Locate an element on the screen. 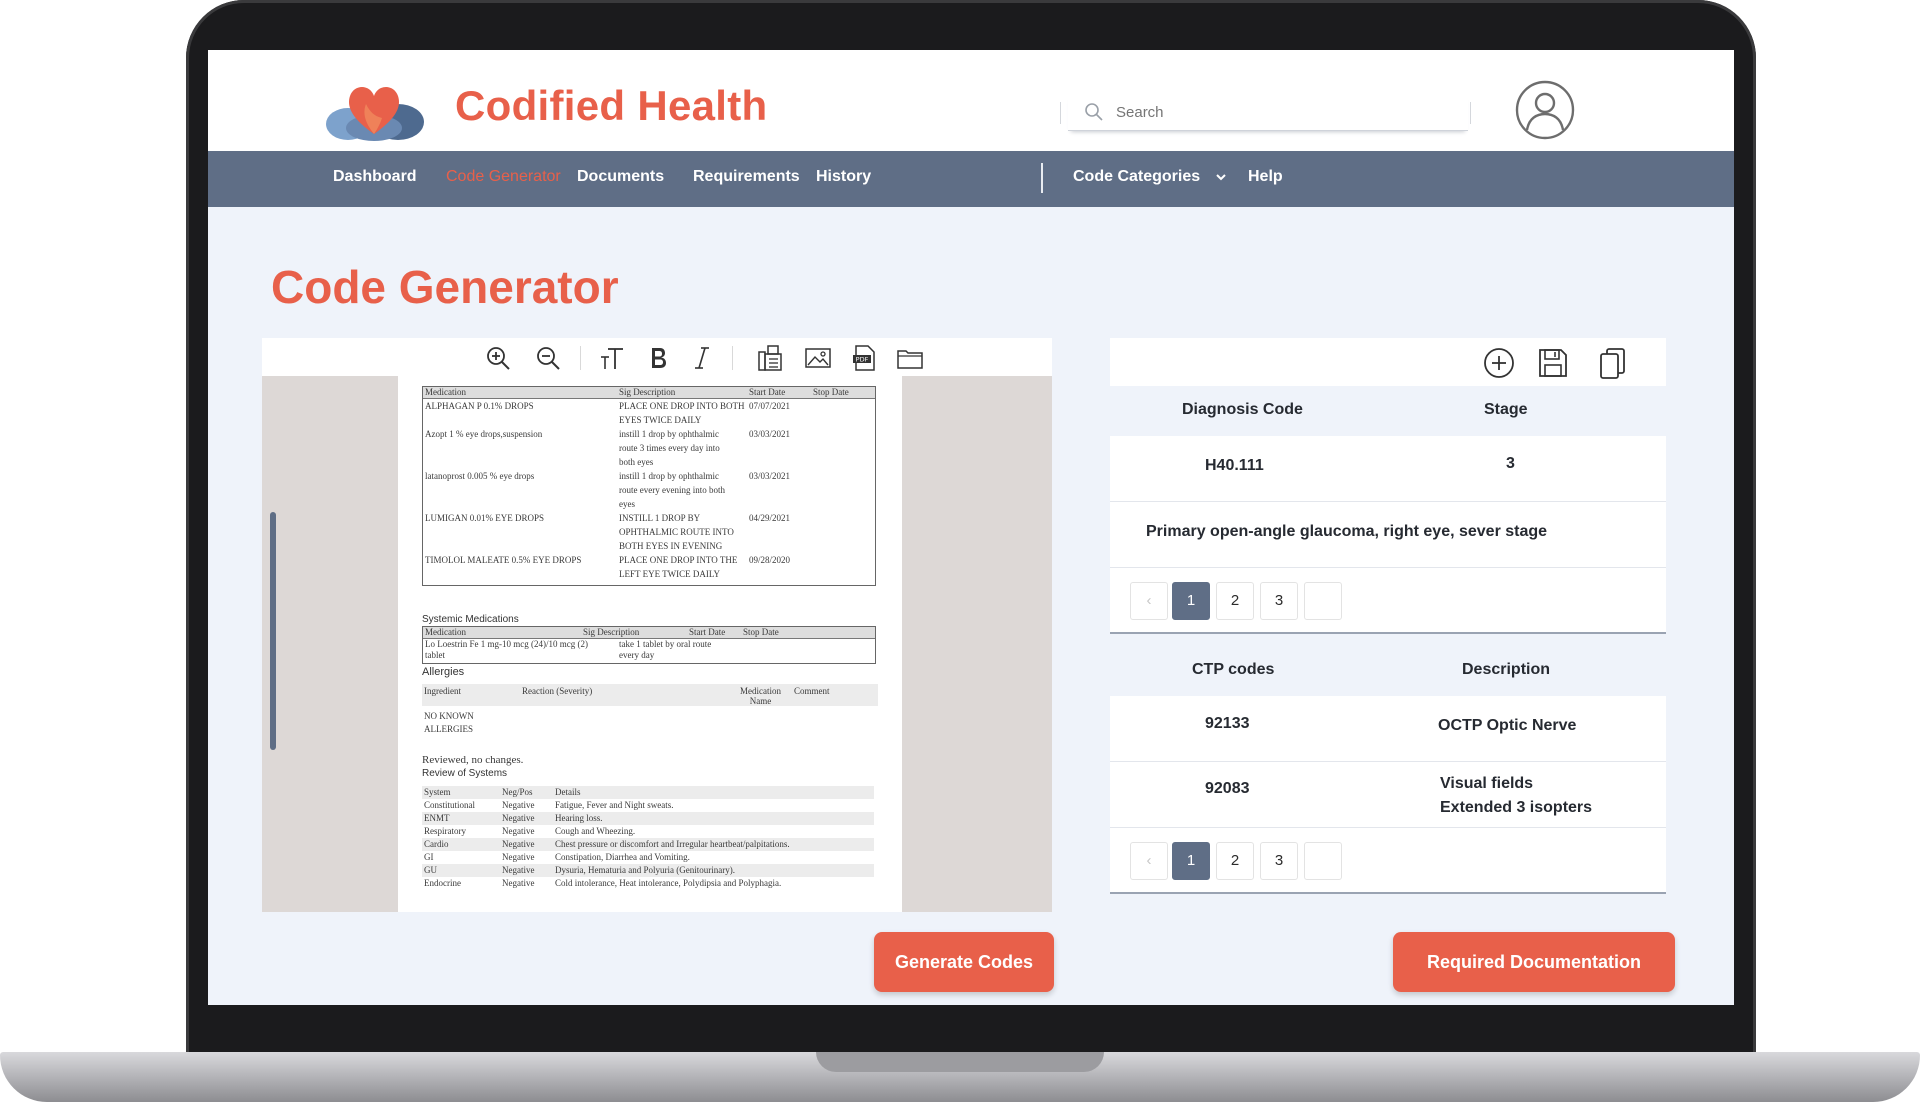  allergies-title: Allergies is located at coordinates (443, 672).